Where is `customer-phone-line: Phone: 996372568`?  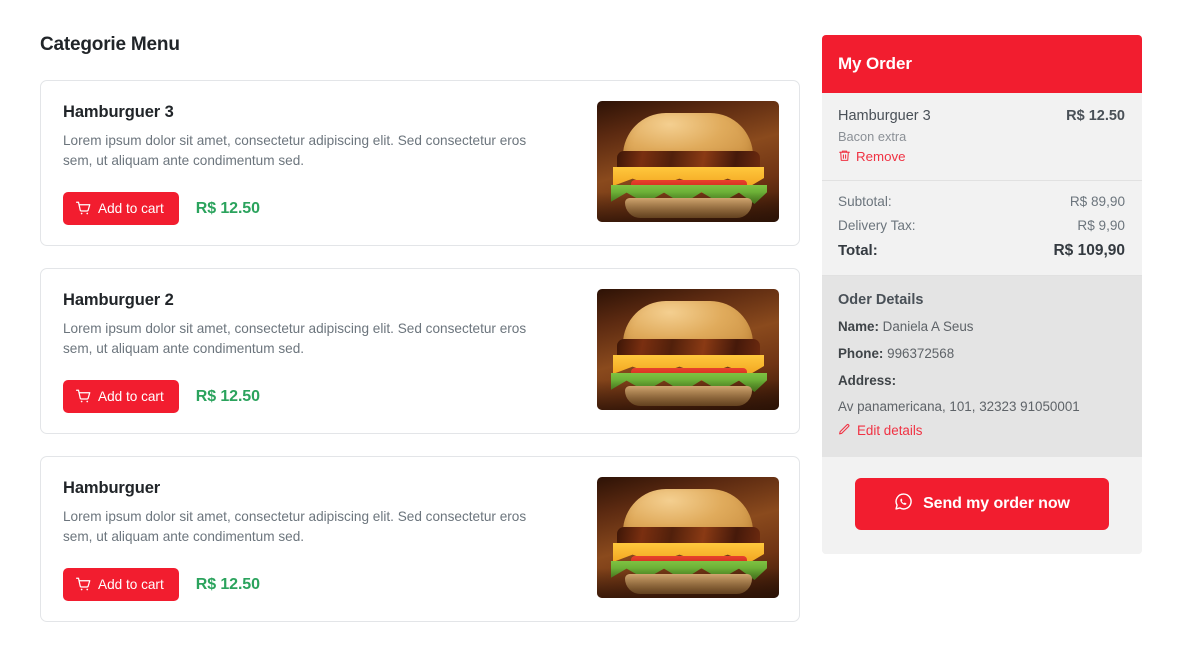
customer-phone-line: Phone: 996372568 is located at coordinates (981, 353).